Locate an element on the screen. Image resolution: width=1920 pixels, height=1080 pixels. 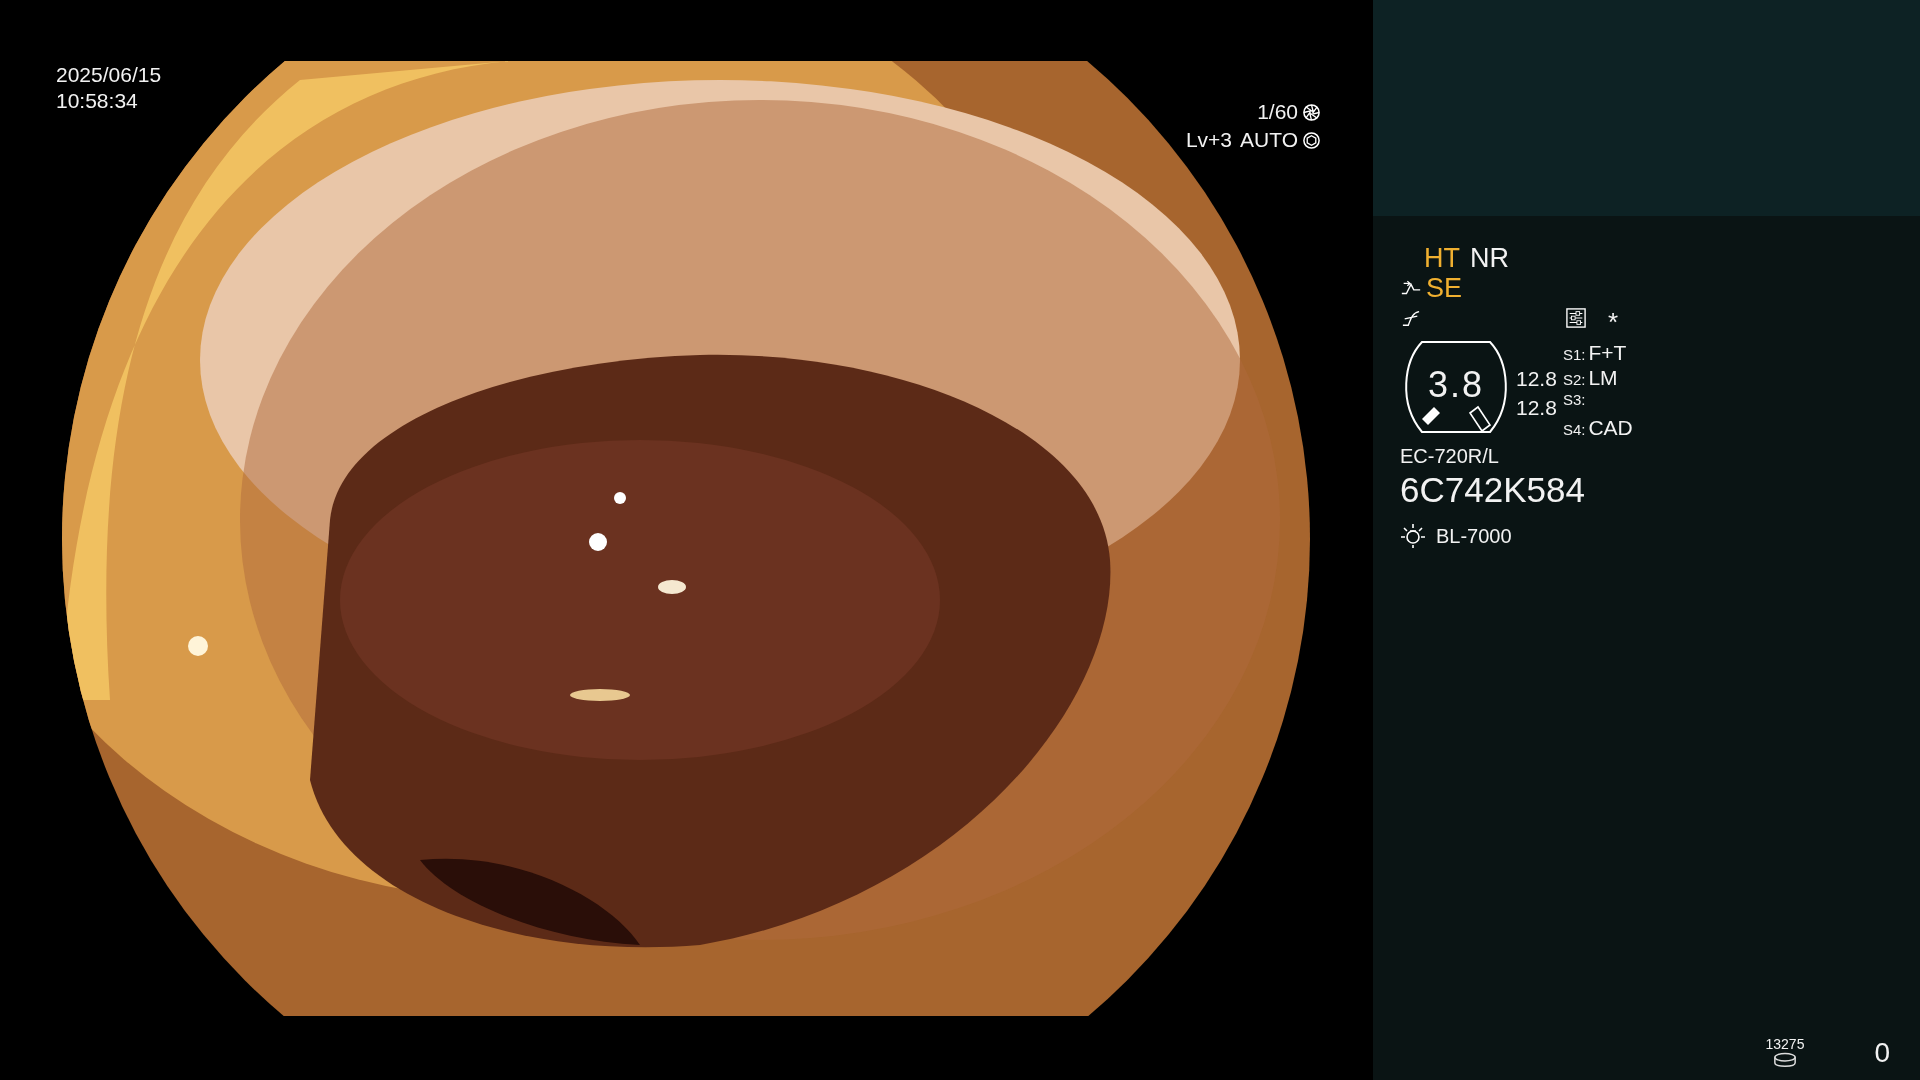
disk-icon is located at coordinates (1784, 1060).